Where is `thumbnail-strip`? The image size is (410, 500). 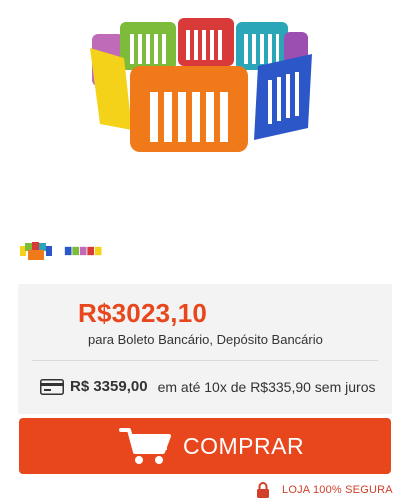 thumbnail-strip is located at coordinates (60, 251).